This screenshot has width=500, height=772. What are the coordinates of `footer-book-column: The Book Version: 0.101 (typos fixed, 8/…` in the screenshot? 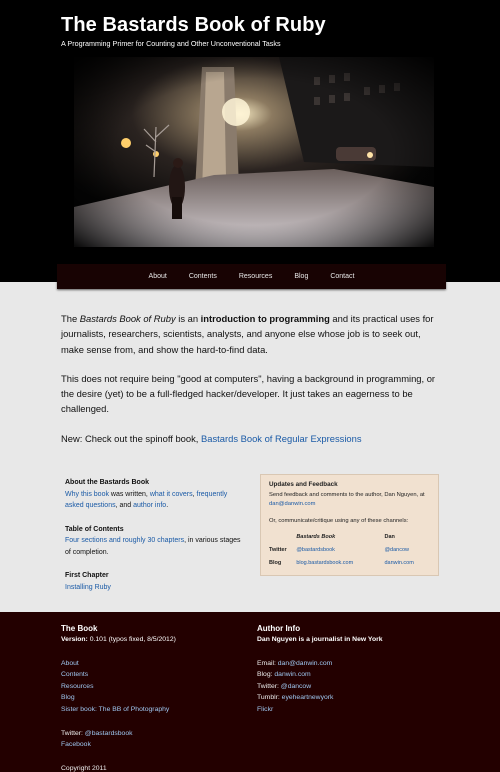 It's located at (151, 698).